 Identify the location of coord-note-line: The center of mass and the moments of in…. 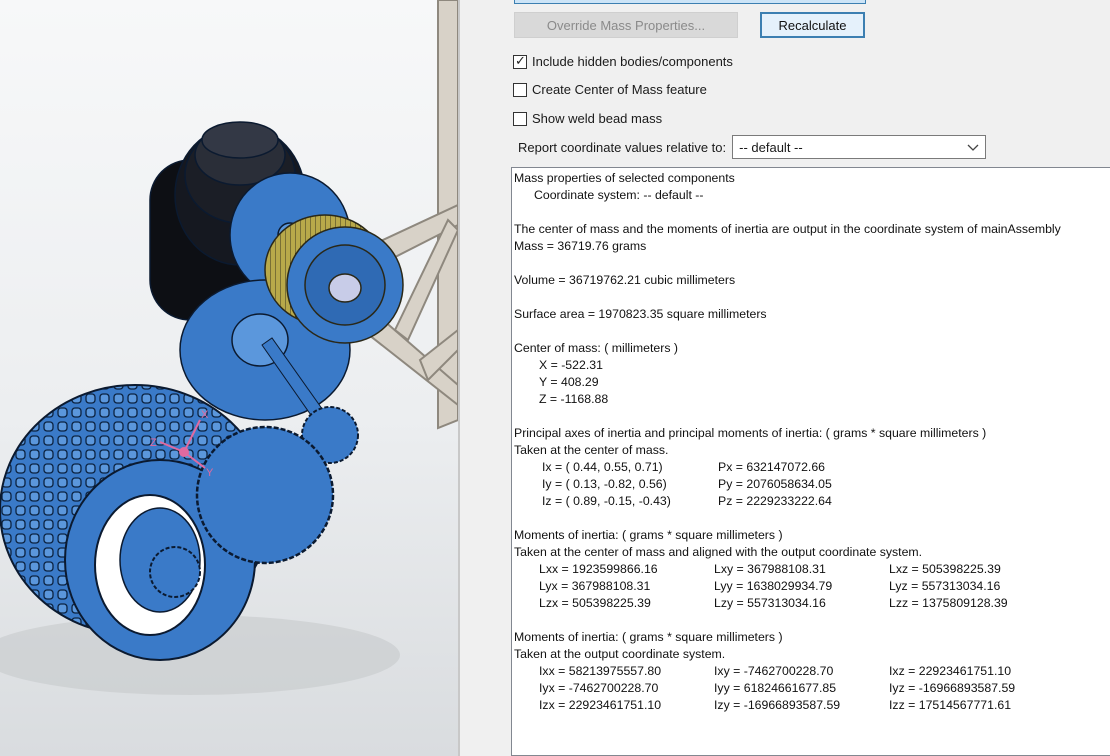
(787, 229).